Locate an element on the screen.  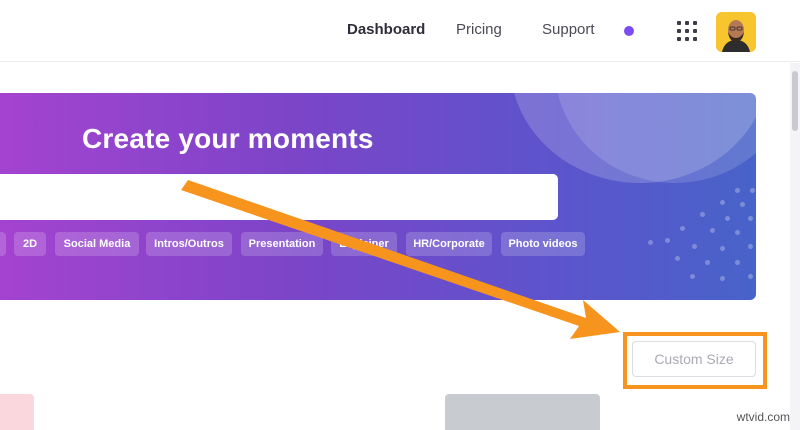
tag-social-media: Social Media is located at coordinates (97, 244).